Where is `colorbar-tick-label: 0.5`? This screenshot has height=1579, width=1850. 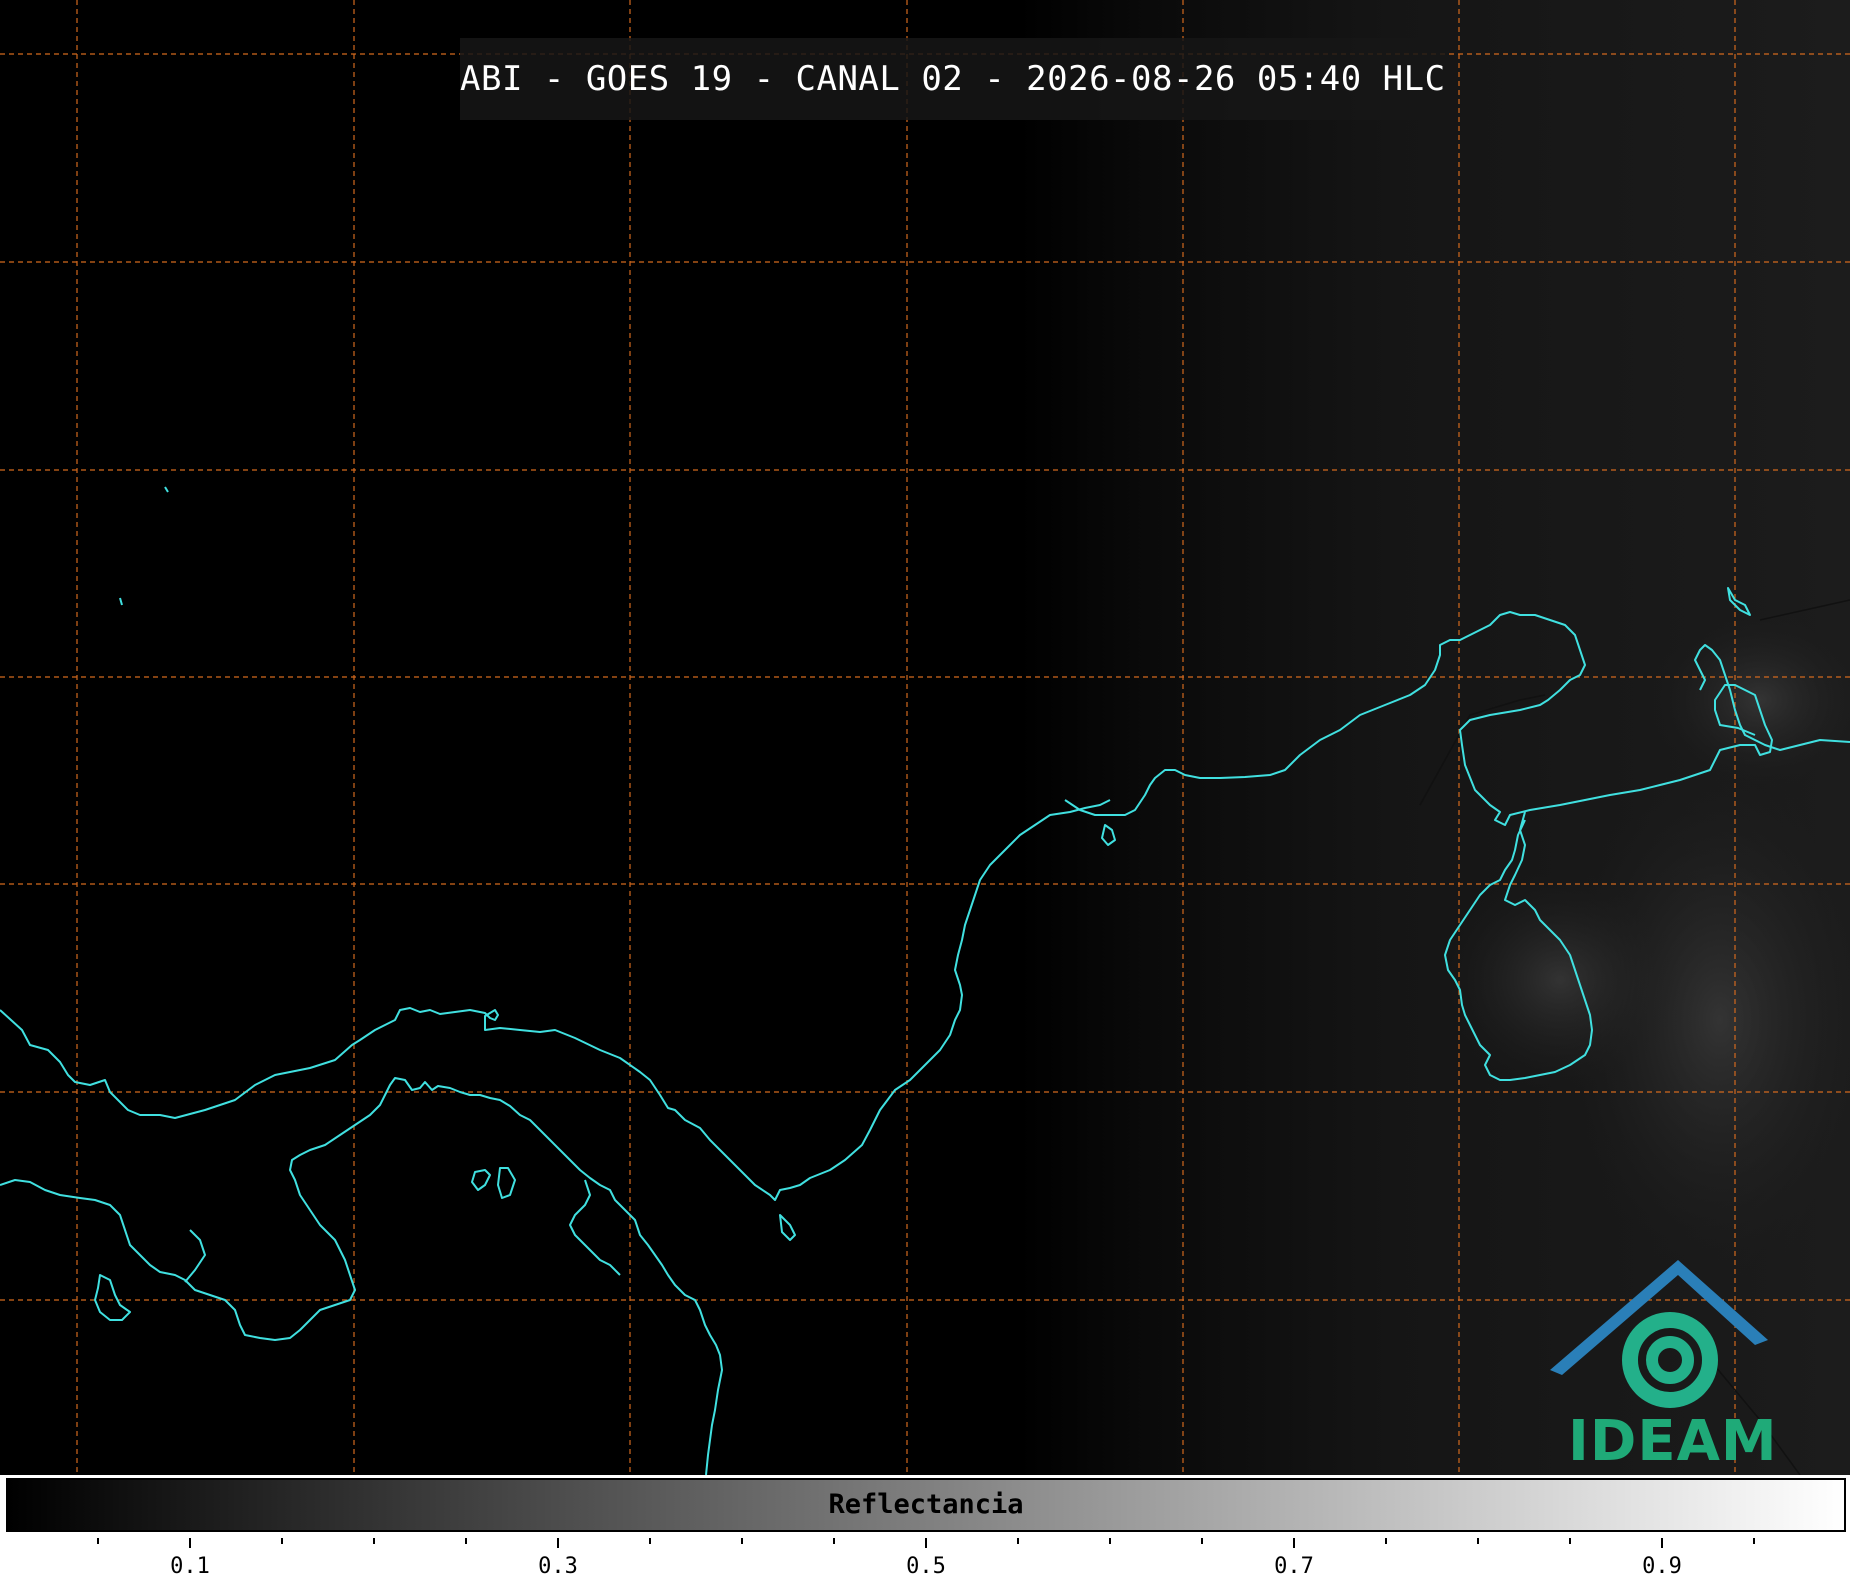
colorbar-tick-label: 0.5 is located at coordinates (926, 1566).